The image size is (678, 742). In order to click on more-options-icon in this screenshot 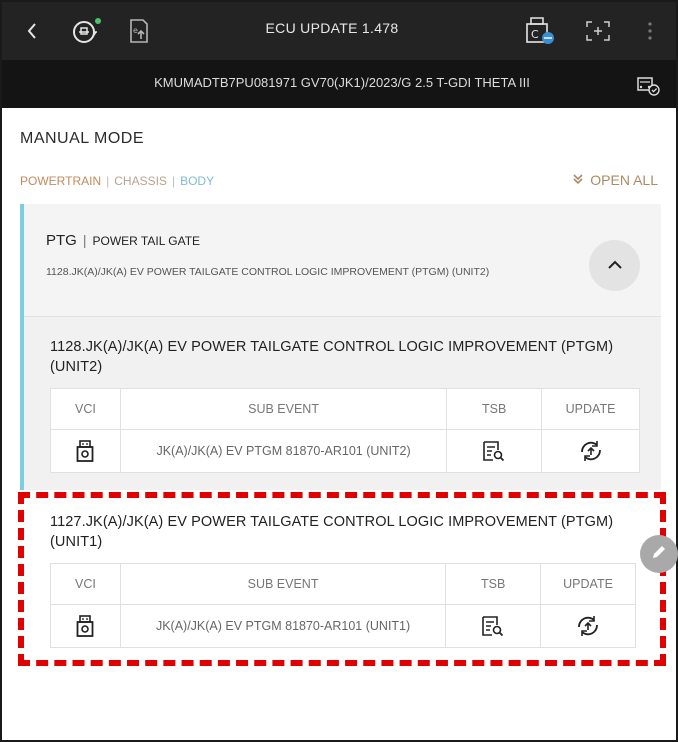, I will do `click(650, 31)`.